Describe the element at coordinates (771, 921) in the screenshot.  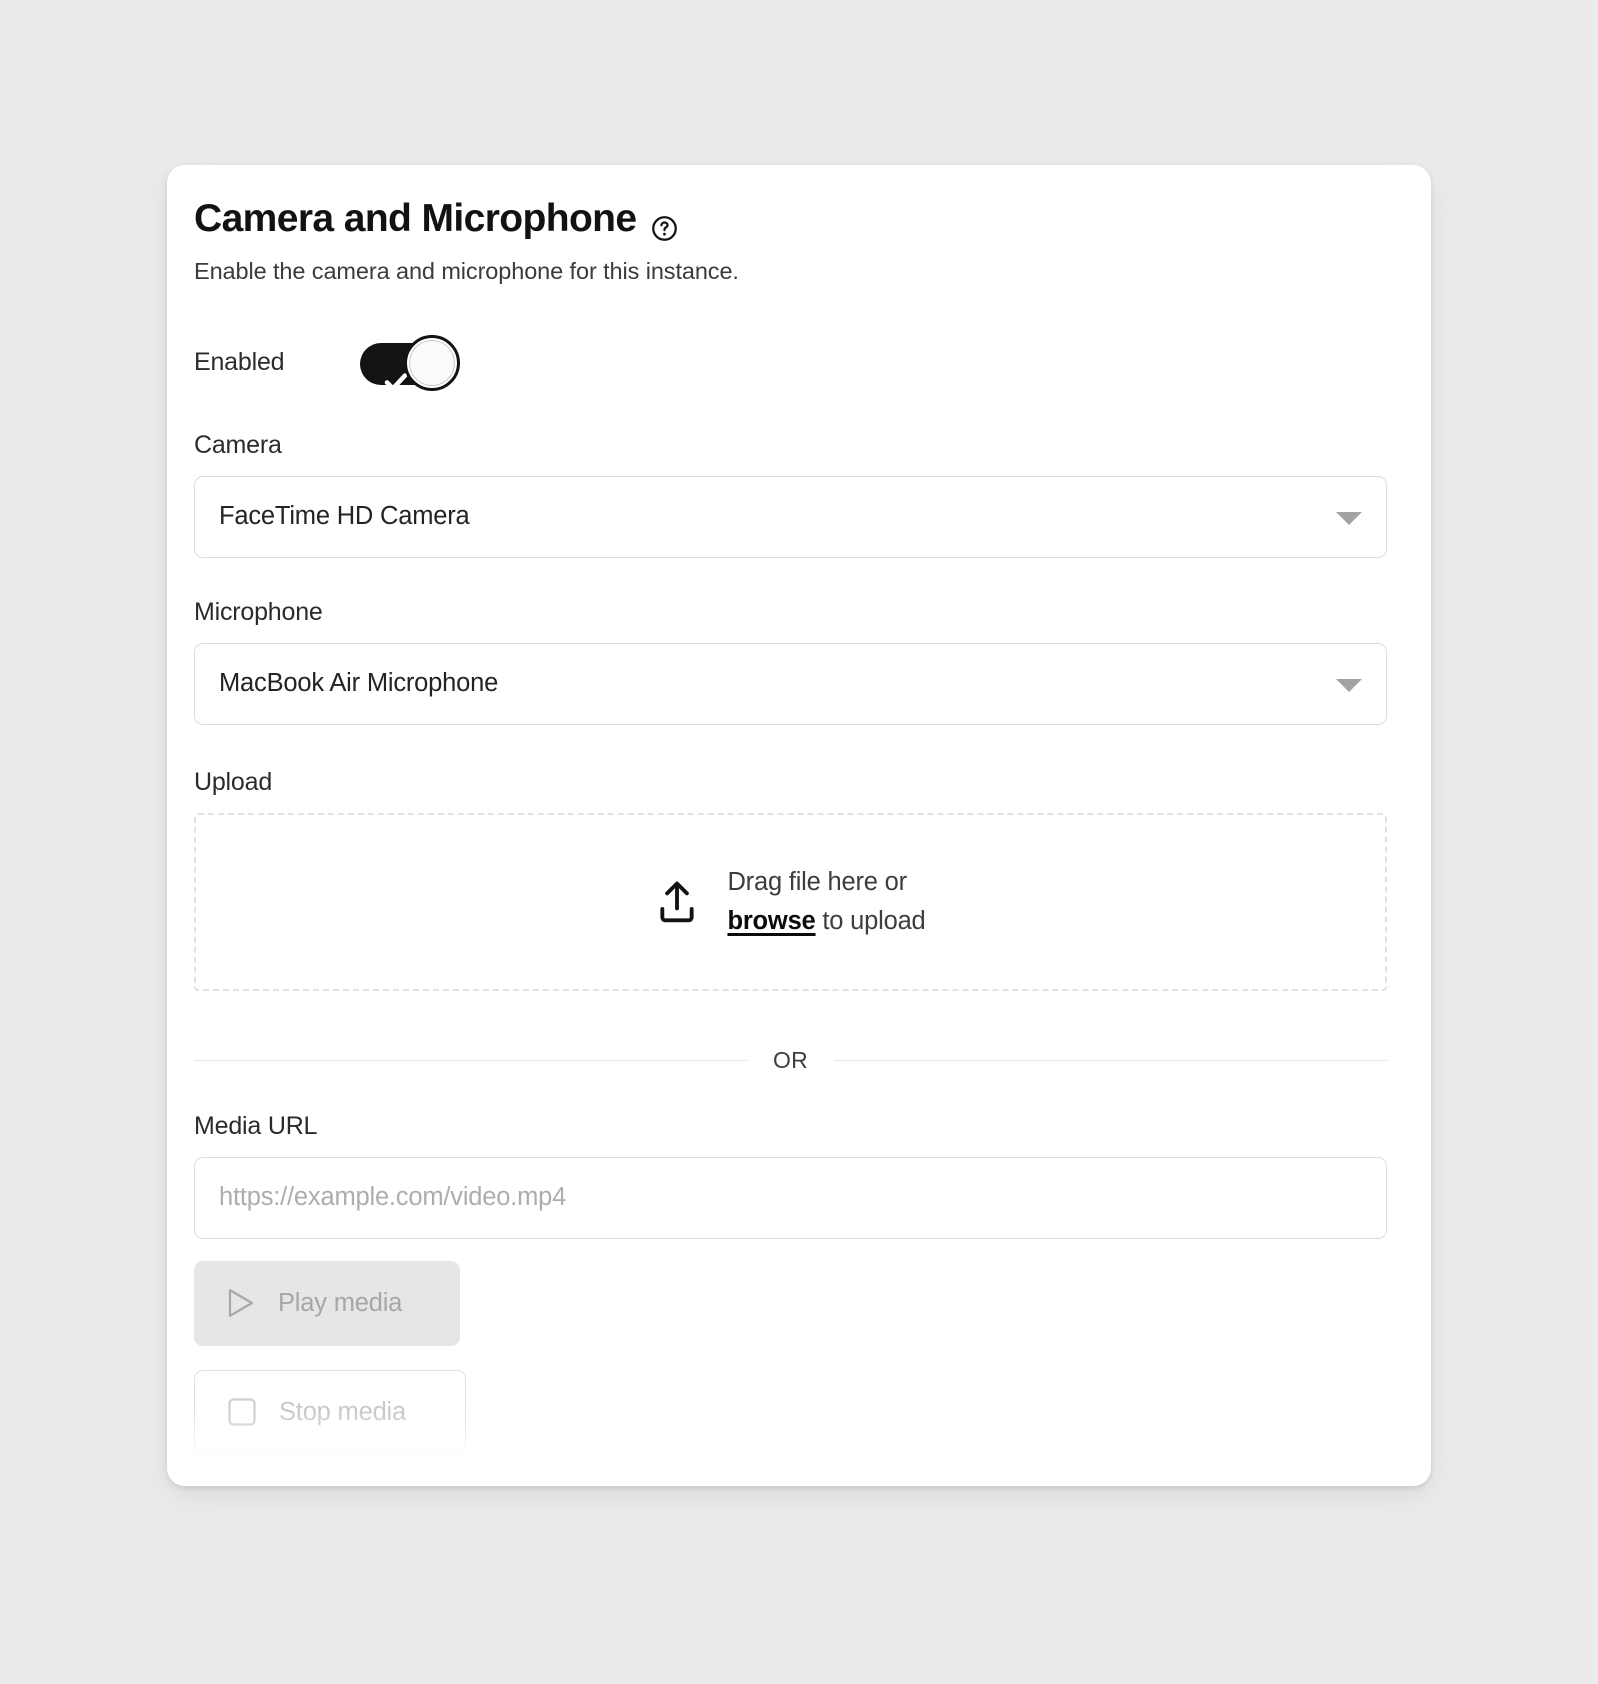
I see `browse-link: browse` at that location.